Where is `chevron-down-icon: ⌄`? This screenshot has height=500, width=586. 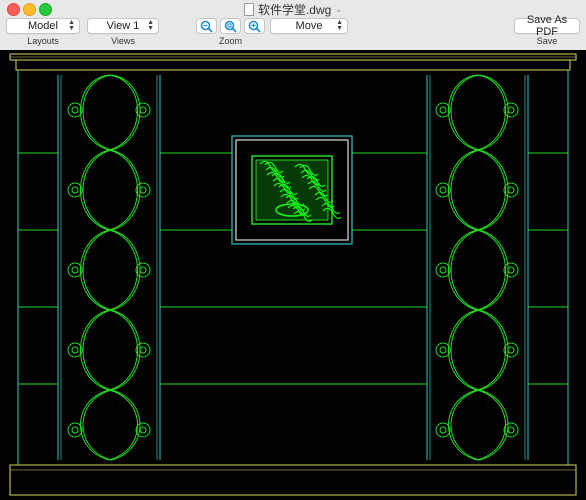 chevron-down-icon: ⌄ is located at coordinates (338, 9).